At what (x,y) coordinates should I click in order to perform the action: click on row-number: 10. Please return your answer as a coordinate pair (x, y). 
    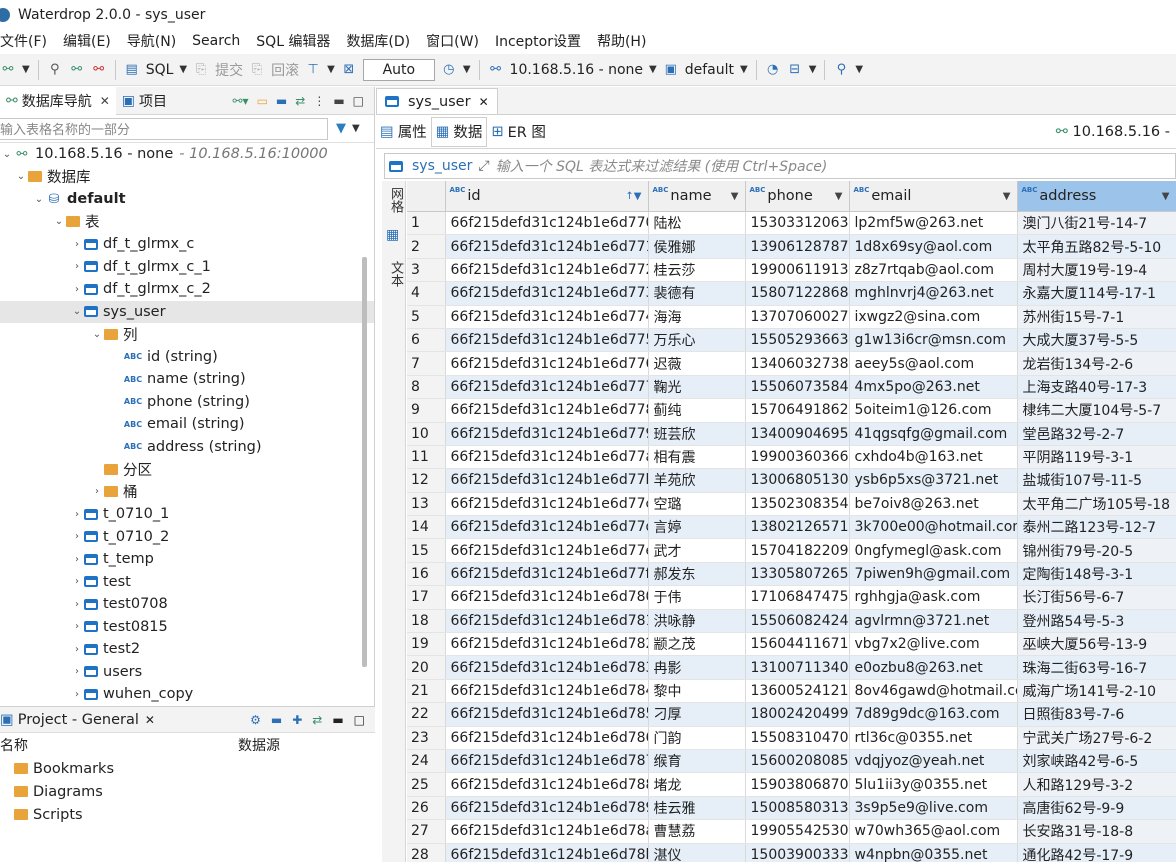
    Looking at the image, I should click on (426, 434).